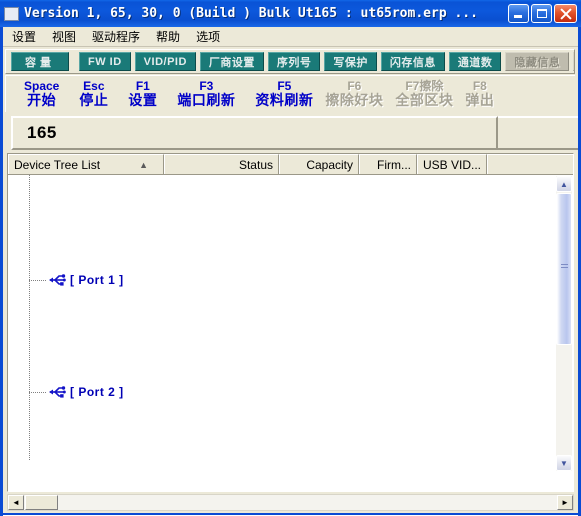 The image size is (581, 516). I want to click on column-label-capacity: Capacity, so click(329, 164).